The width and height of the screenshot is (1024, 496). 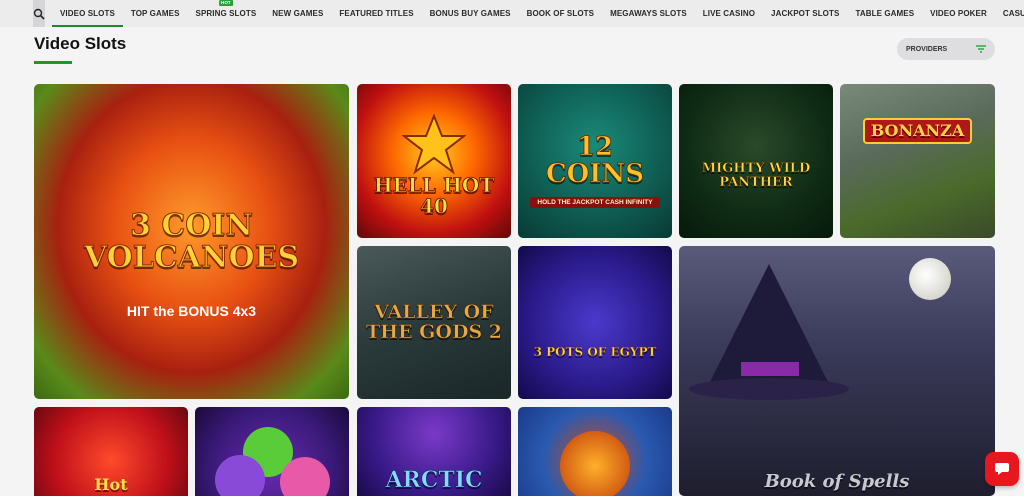 I want to click on hot-badge: HOT, so click(x=225, y=3).